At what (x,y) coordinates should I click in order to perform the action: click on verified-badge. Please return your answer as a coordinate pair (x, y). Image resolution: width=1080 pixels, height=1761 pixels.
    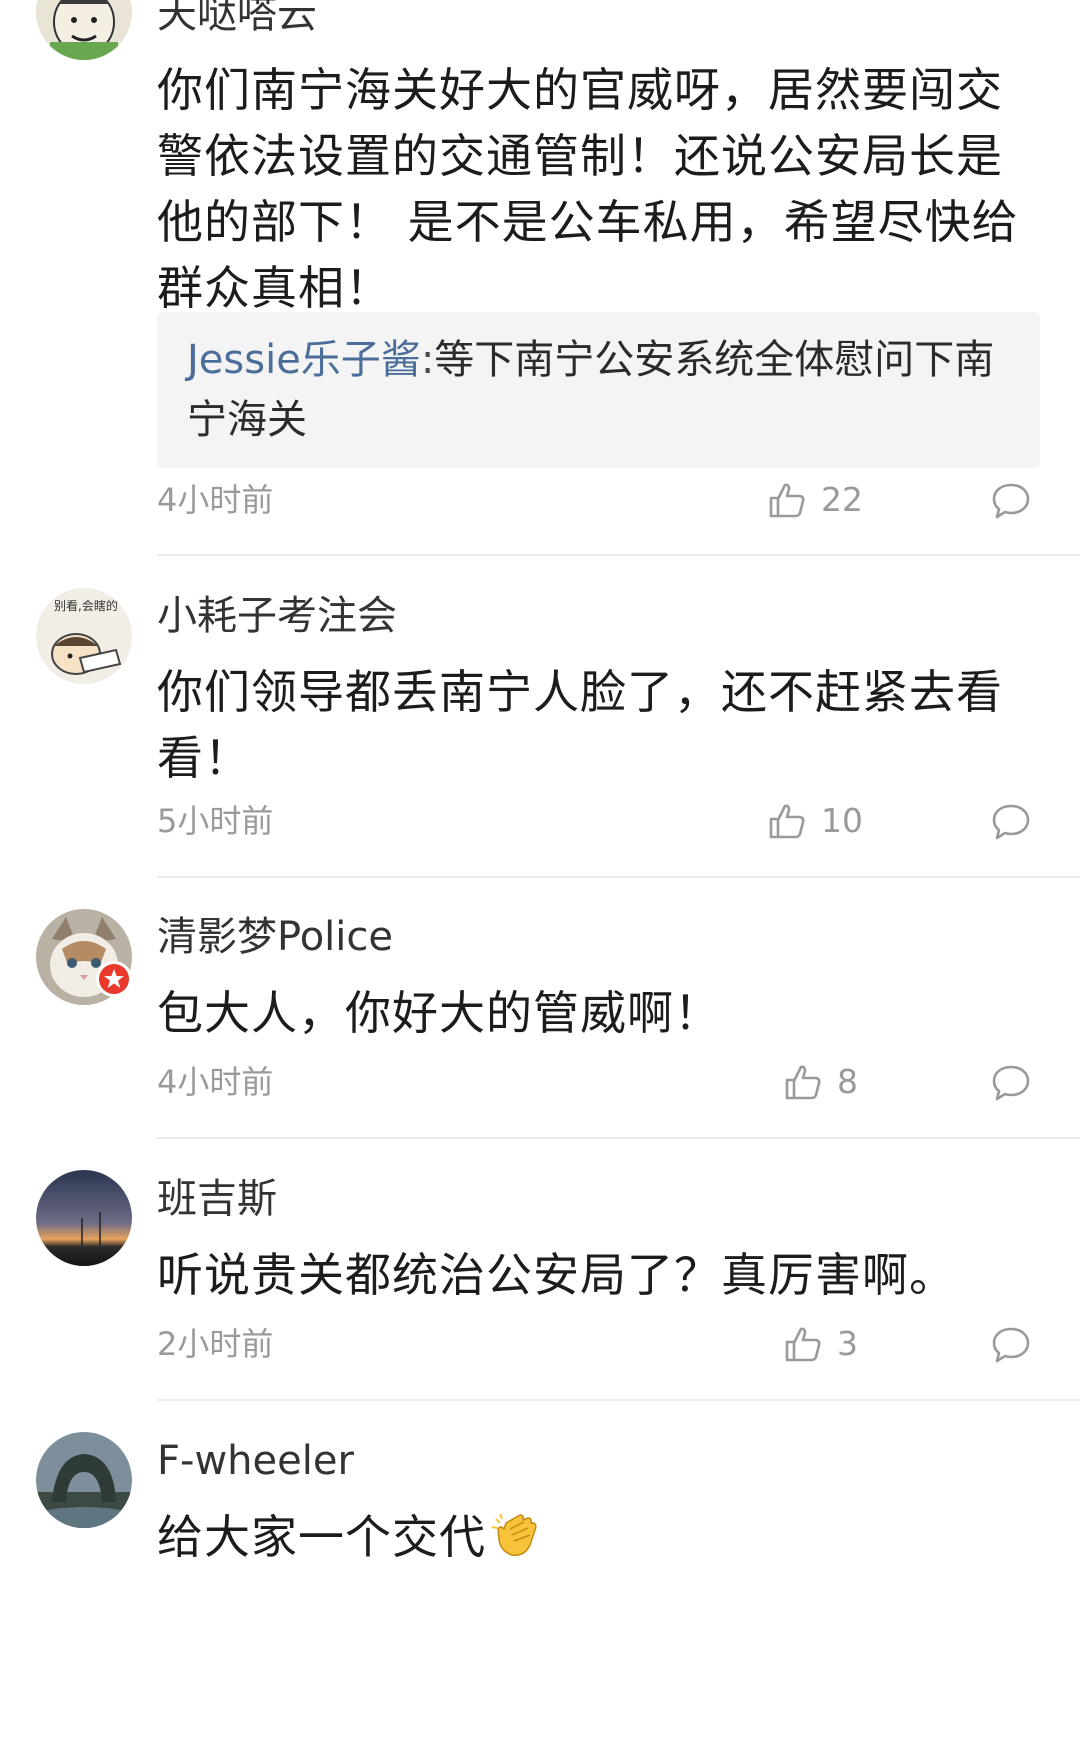
    Looking at the image, I should click on (114, 979).